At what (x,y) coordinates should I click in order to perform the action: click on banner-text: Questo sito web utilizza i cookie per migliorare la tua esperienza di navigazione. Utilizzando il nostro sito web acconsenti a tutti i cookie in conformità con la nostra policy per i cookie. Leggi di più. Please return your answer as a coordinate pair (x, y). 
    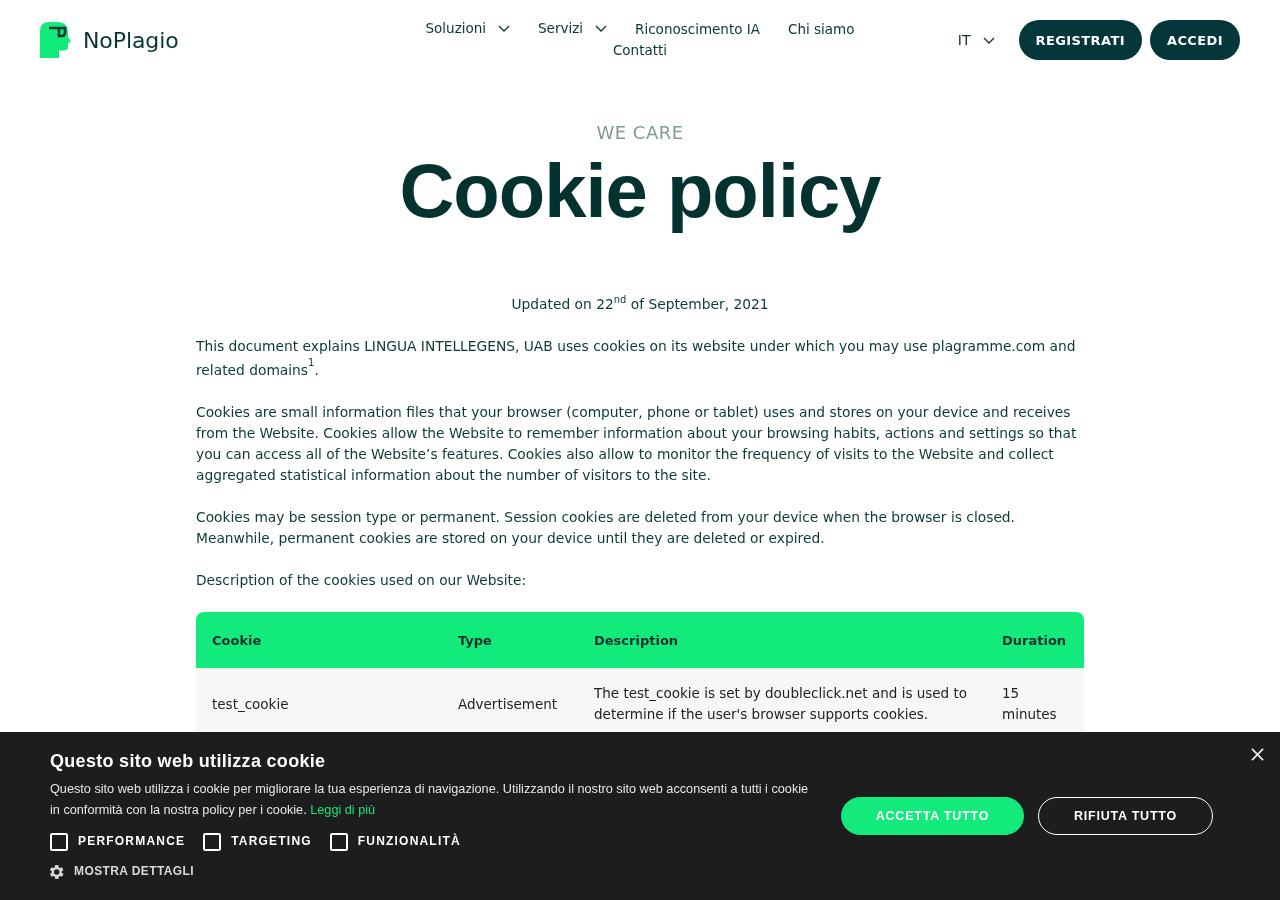
    Looking at the image, I should click on (430, 800).